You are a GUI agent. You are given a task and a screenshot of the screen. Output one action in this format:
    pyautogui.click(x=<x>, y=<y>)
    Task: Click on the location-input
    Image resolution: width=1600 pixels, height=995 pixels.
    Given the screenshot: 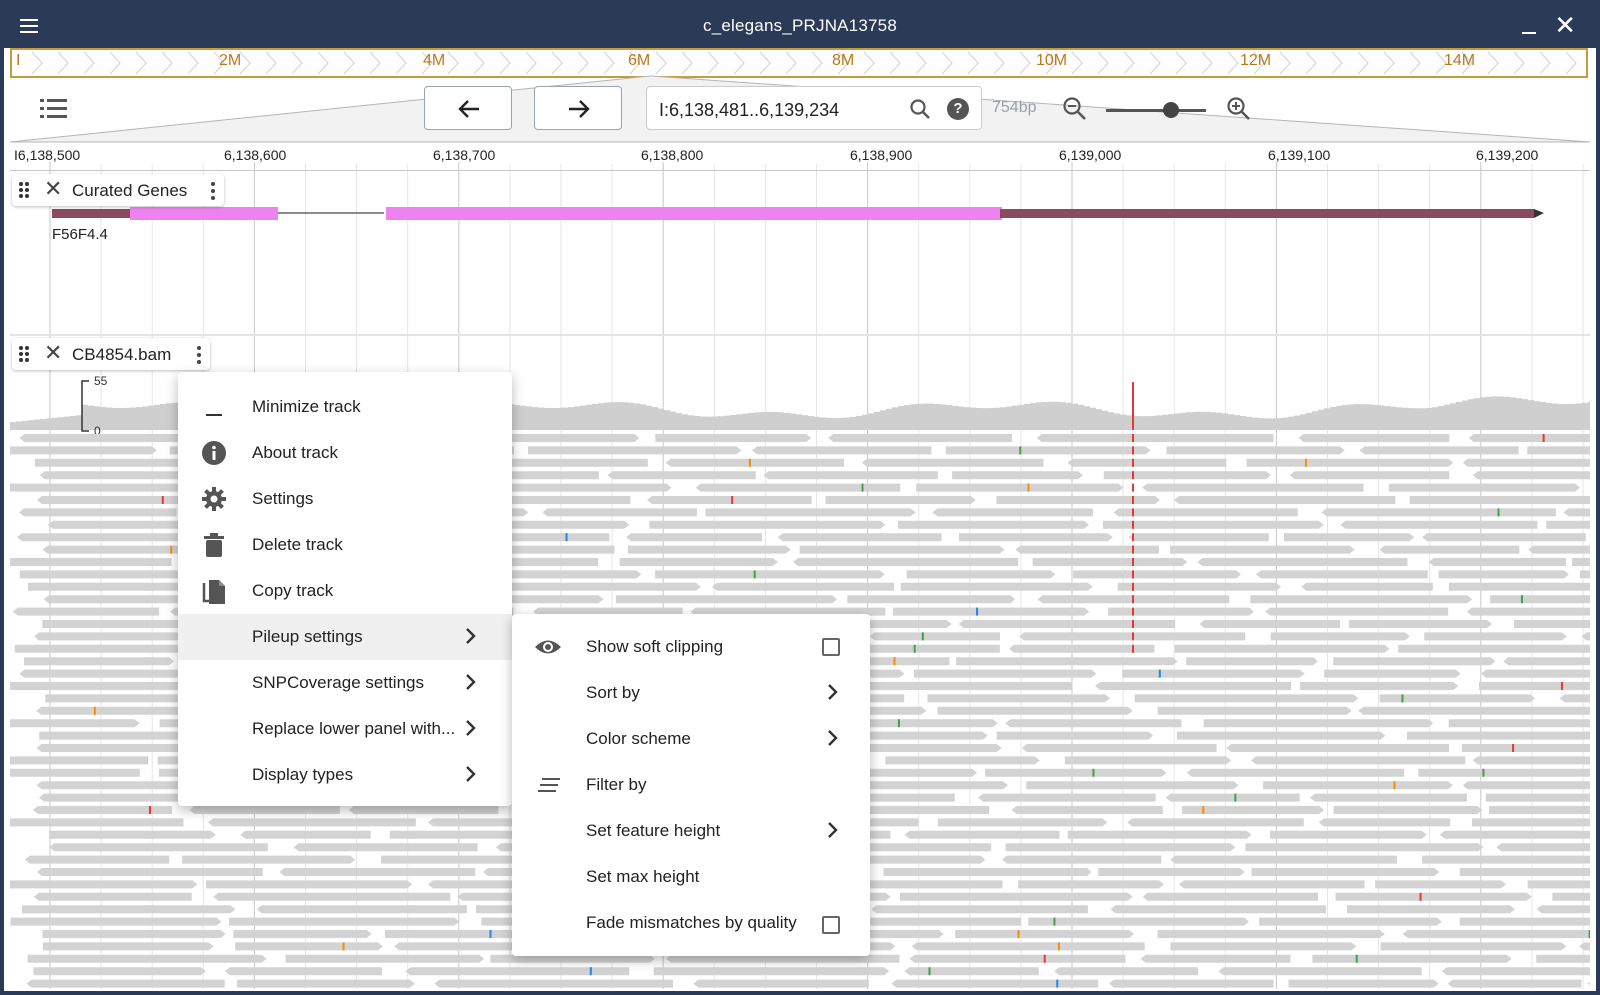 What is the action you would take?
    pyautogui.click(x=784, y=110)
    